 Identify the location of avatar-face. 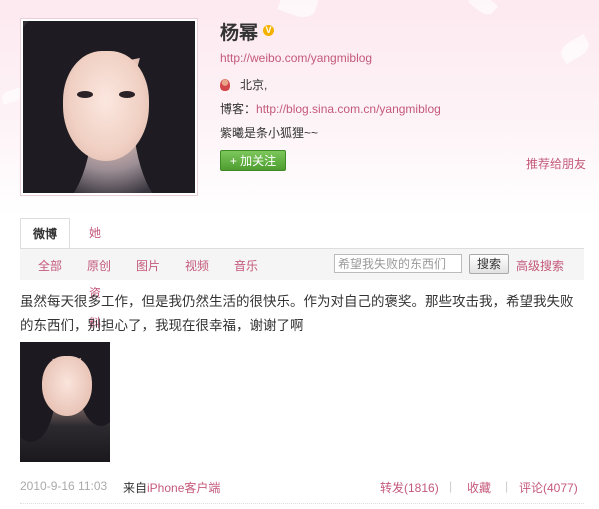
(106, 106).